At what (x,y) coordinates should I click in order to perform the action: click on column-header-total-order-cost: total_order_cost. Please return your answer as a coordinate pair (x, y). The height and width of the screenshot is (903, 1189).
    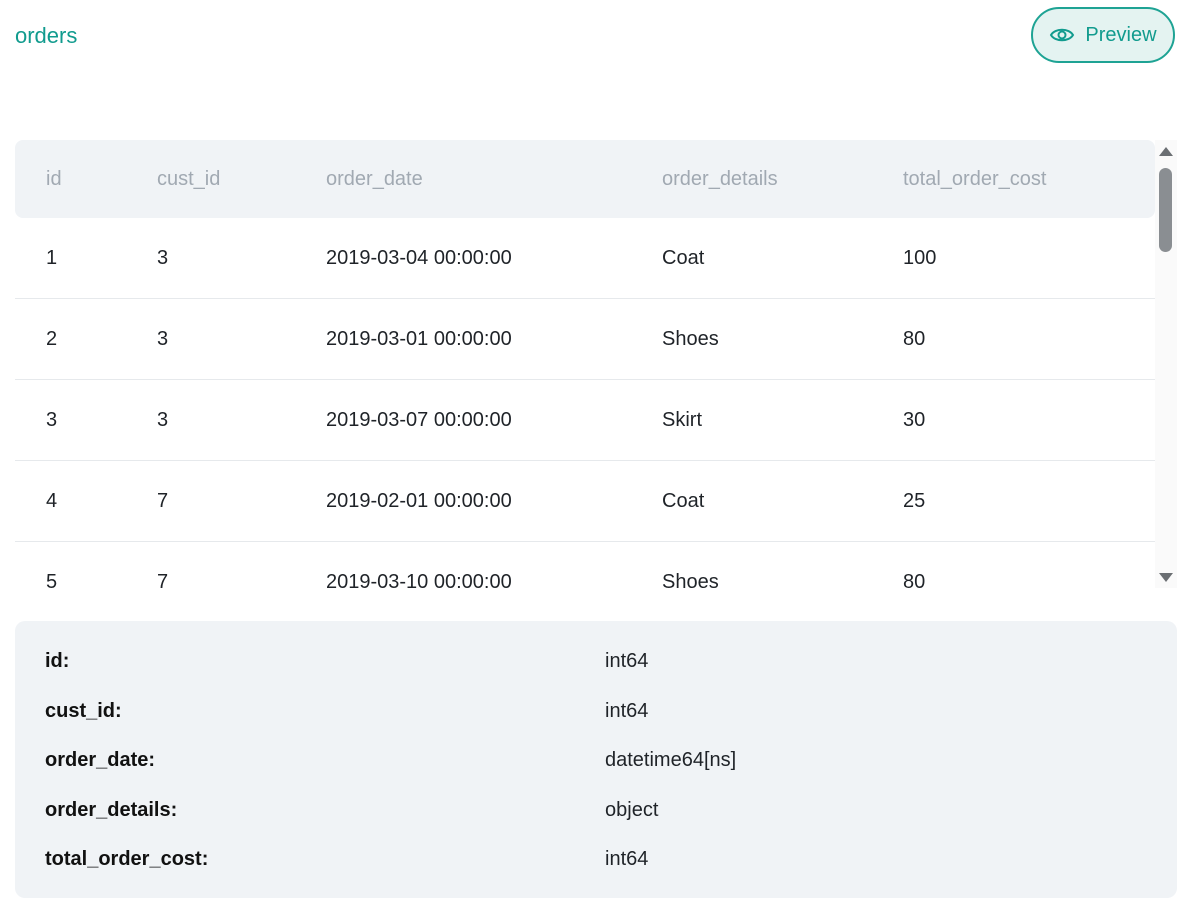
    Looking at the image, I should click on (1029, 179).